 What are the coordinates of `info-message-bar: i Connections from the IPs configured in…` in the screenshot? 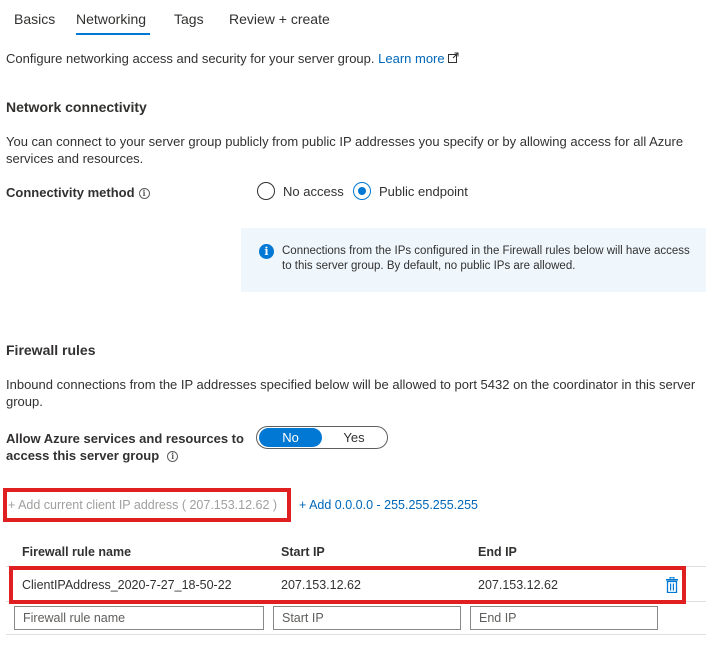 It's located at (473, 260).